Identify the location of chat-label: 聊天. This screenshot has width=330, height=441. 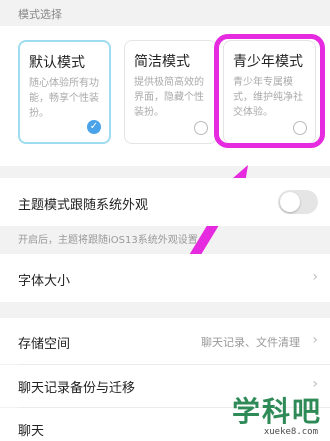
(31, 431).